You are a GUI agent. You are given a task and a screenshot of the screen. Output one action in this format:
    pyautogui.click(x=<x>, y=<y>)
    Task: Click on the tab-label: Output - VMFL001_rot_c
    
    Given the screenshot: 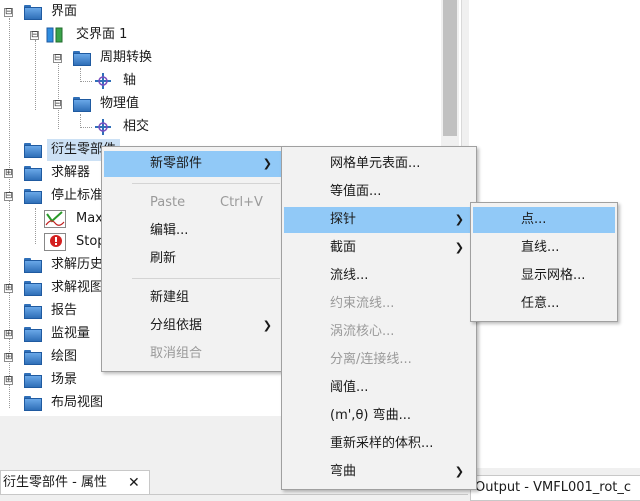 What is the action you would take?
    pyautogui.click(x=553, y=487)
    